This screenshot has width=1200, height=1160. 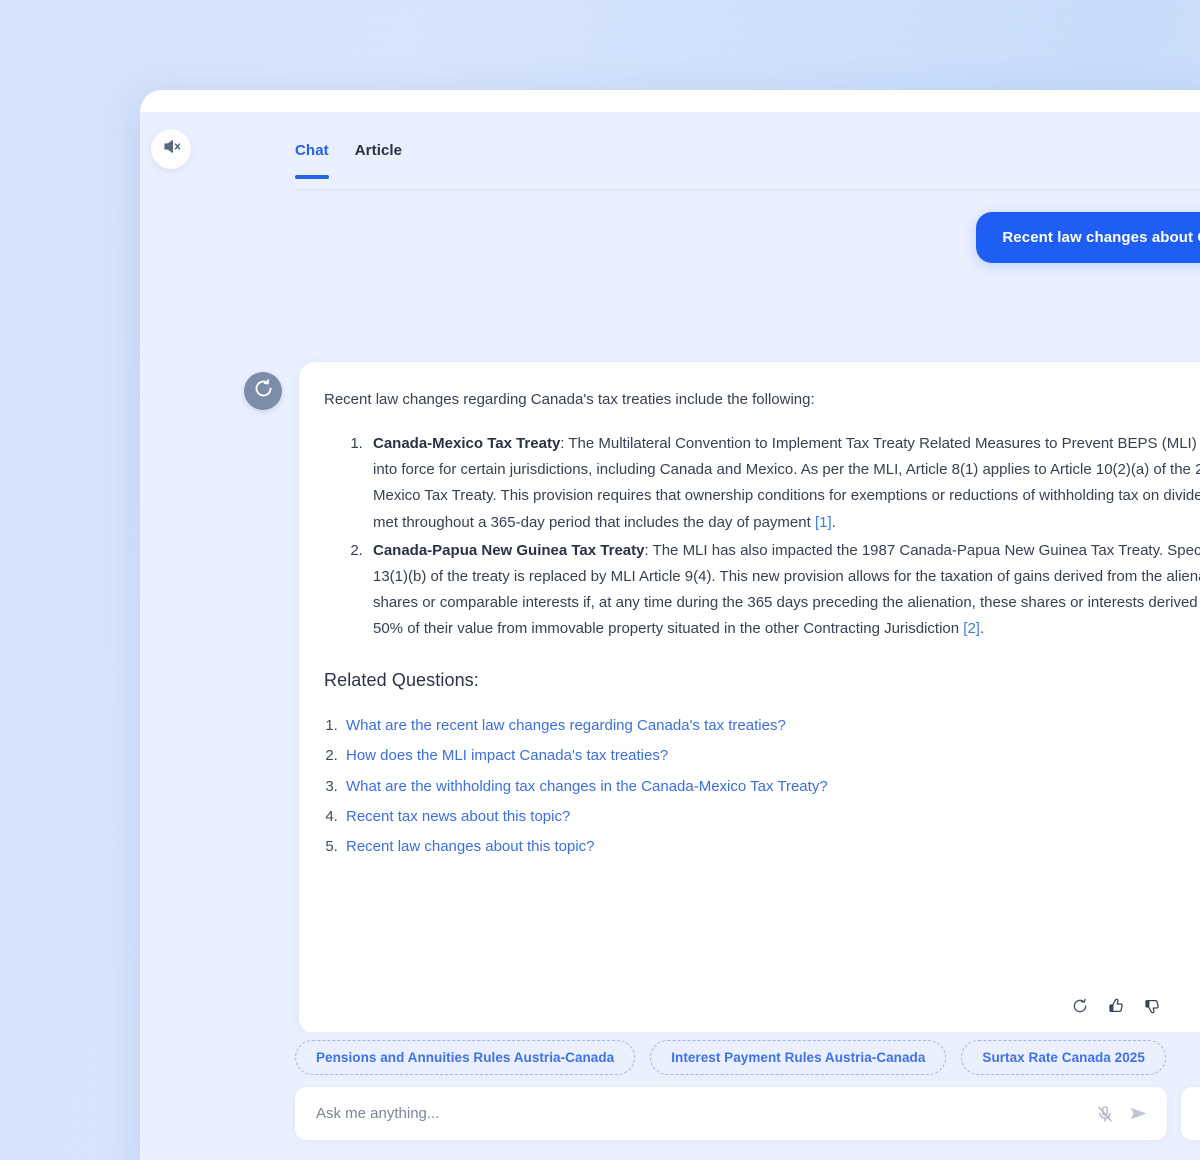 I want to click on reply-spiral-icon, so click(x=263, y=391).